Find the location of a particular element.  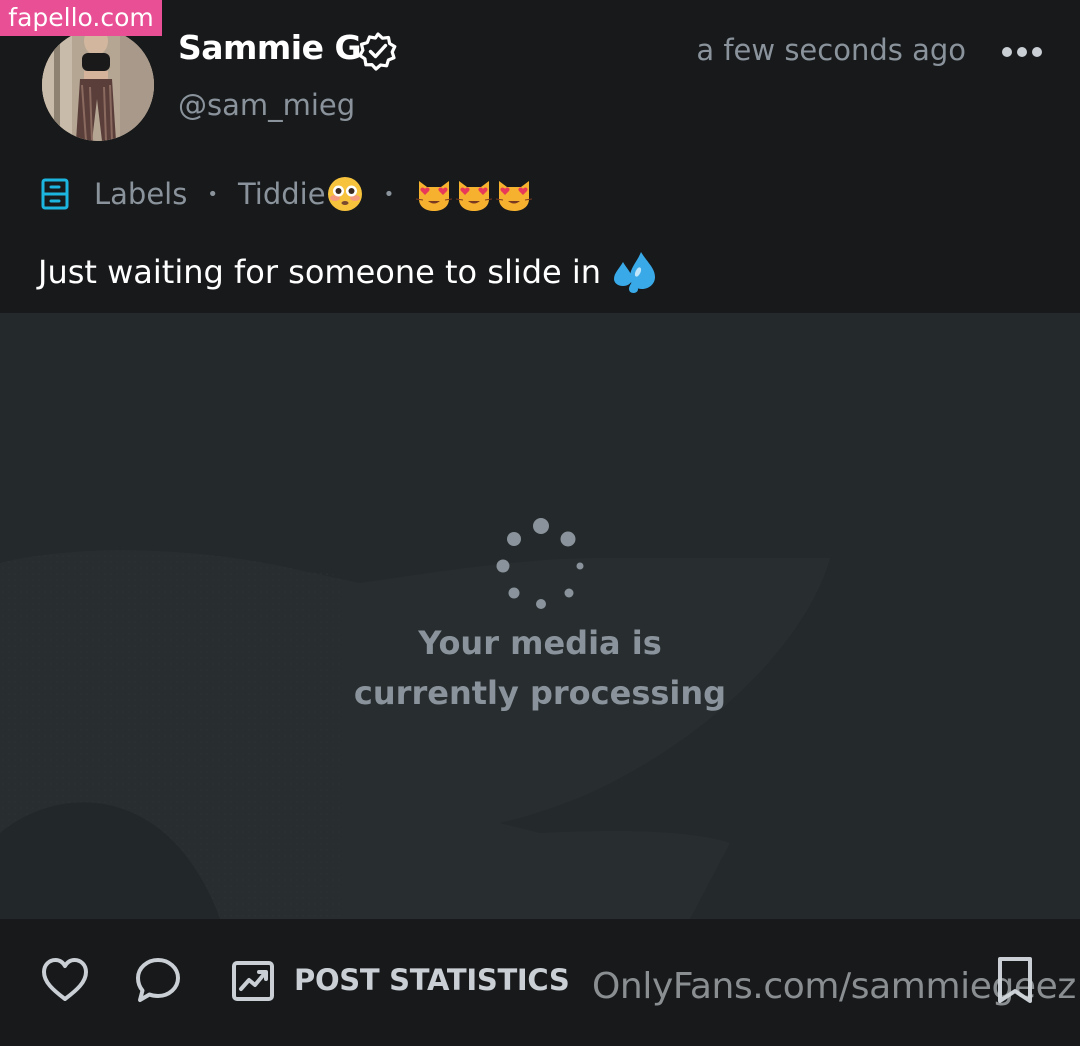

author-name: Sammie G is located at coordinates (270, 47).